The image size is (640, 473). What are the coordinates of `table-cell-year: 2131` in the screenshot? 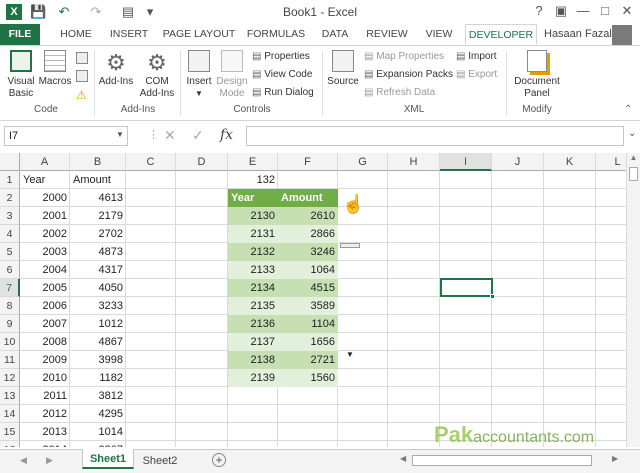 It's located at (253, 234).